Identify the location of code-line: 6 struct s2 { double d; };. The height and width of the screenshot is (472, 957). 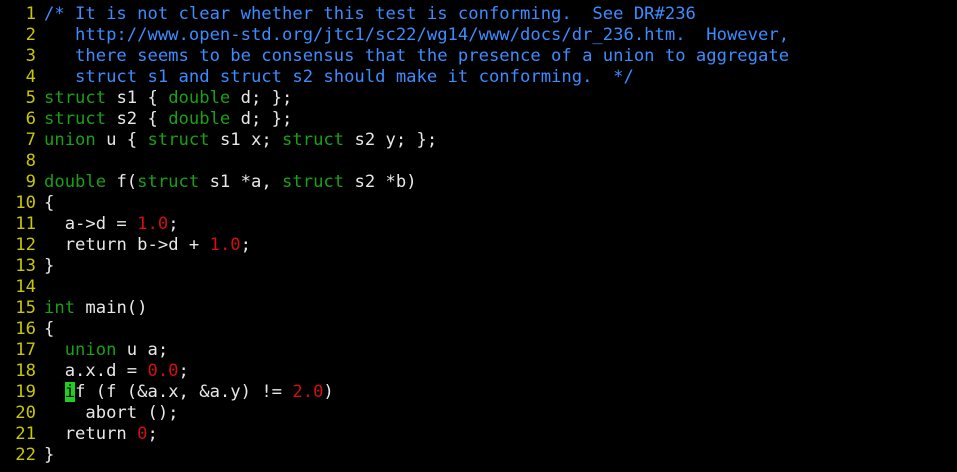
(478, 119).